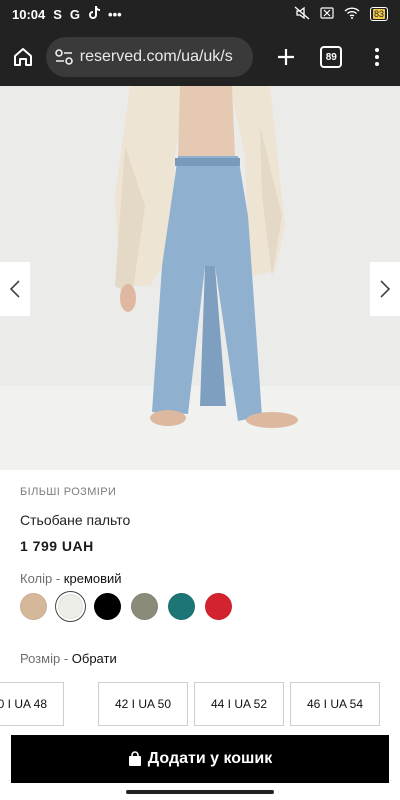  I want to click on add-to-cart-button: Додати у кошик, so click(200, 759).